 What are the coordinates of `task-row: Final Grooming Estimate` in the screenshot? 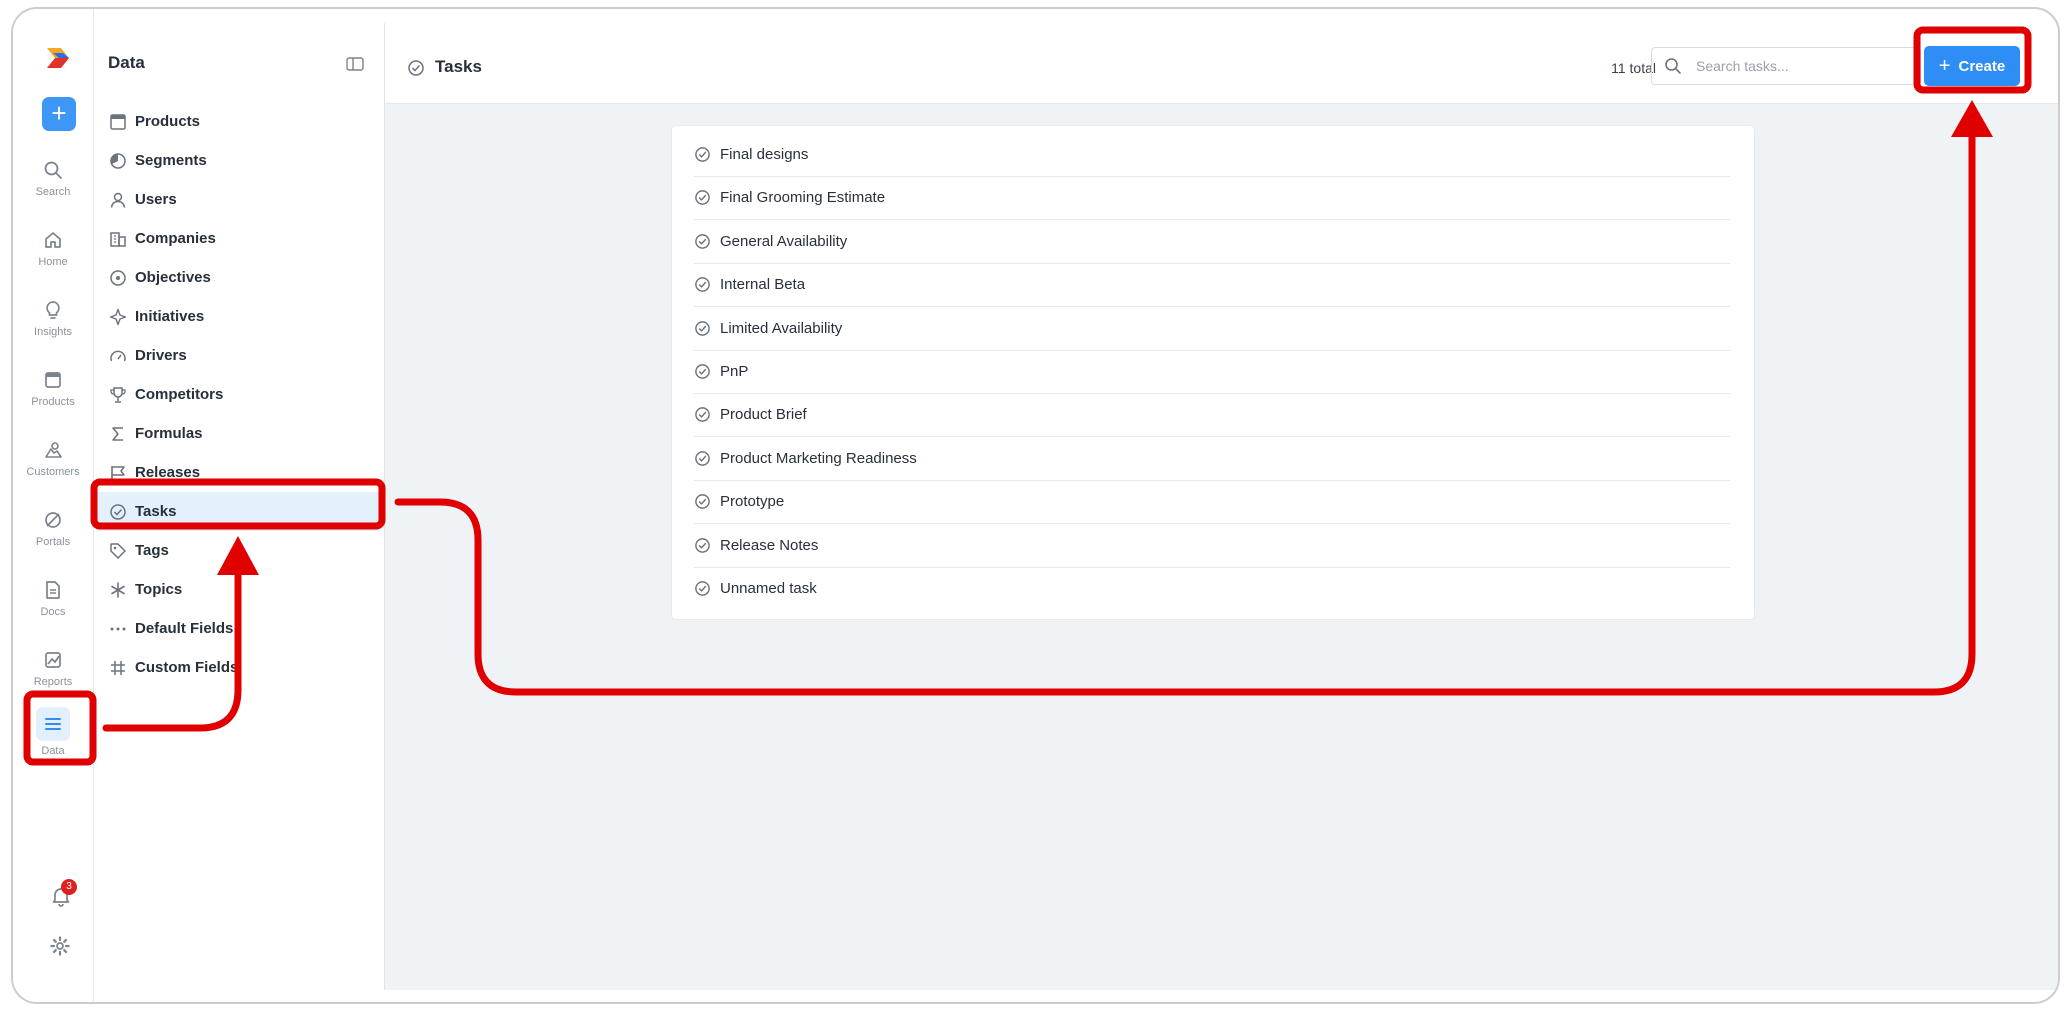 It's located at (1212, 198).